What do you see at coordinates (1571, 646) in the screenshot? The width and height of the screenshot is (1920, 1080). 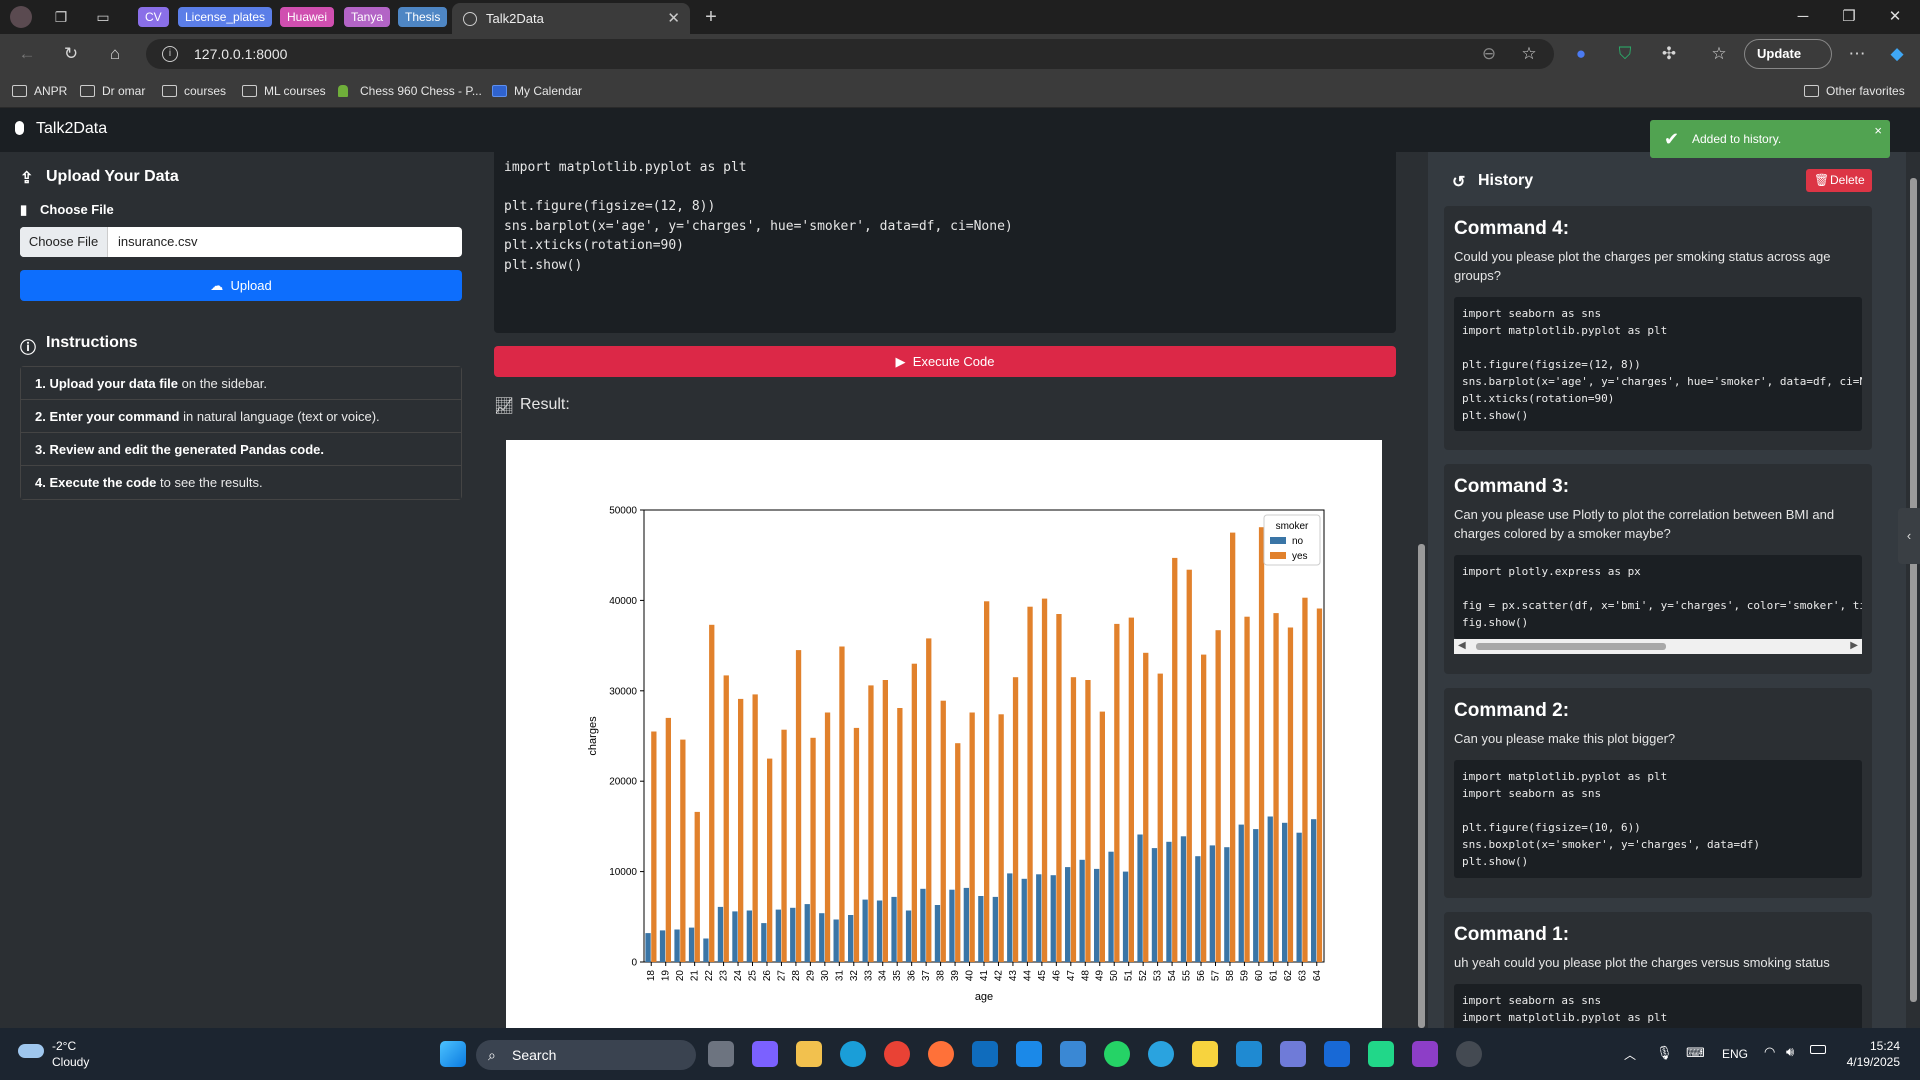 I see `scrollbar-thumb` at bounding box center [1571, 646].